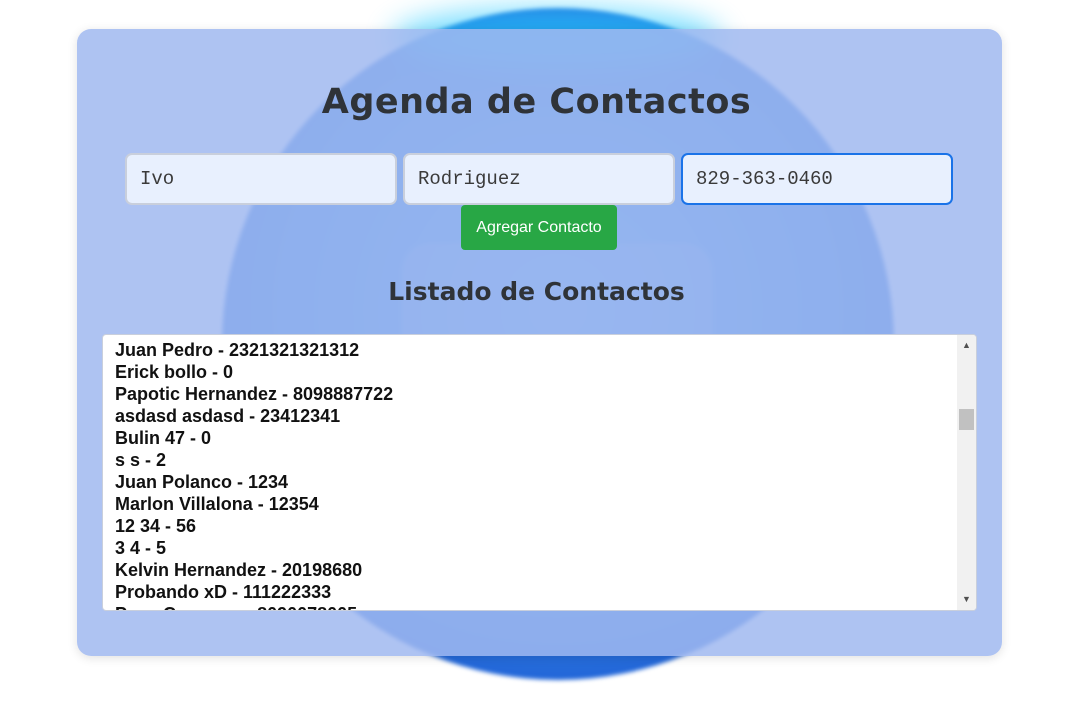  I want to click on scroll-down-icon: ▼, so click(966, 599).